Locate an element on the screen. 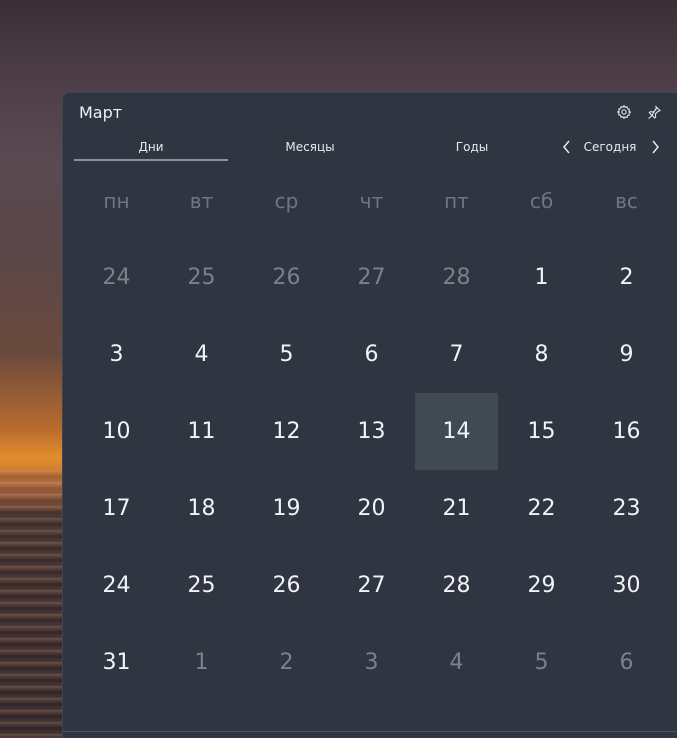 The image size is (677, 738). day-cell: 16 is located at coordinates (626, 431).